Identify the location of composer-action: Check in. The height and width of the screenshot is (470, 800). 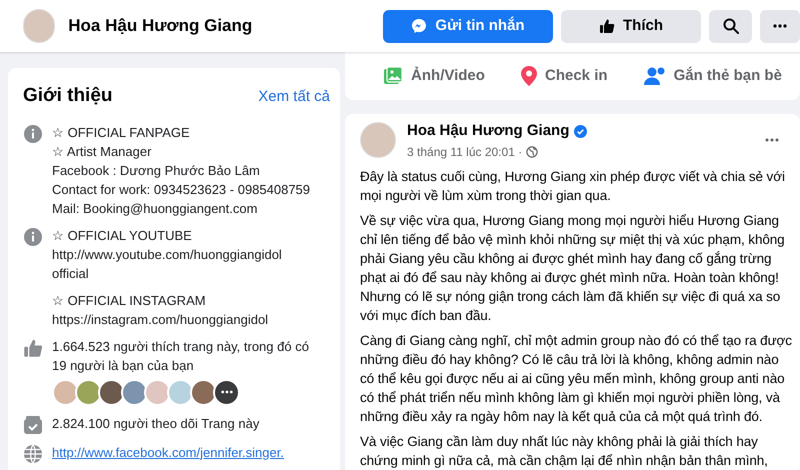
(564, 76).